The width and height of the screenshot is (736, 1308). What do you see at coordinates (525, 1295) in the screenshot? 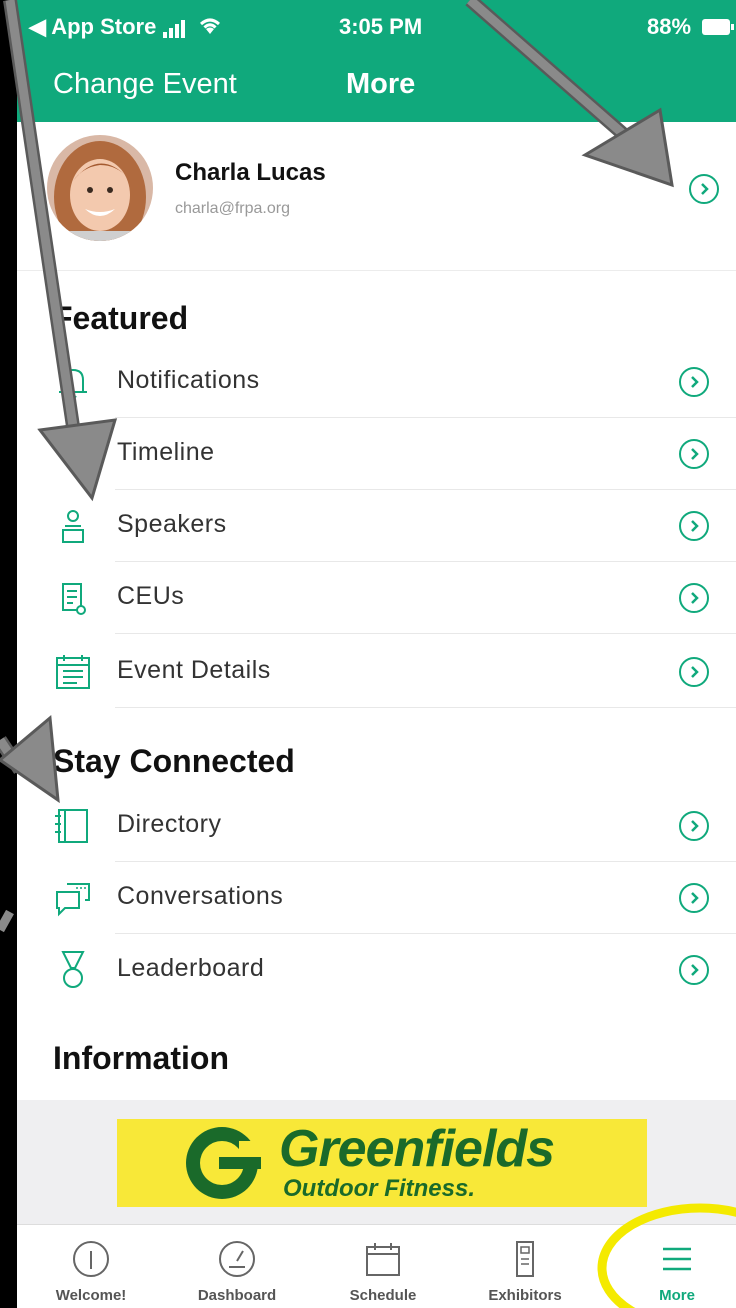
I see `tab-label: Exhibitors` at bounding box center [525, 1295].